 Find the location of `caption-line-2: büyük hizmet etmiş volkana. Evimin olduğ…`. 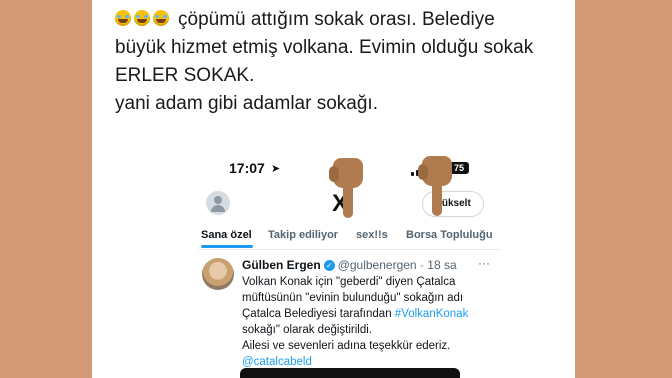

caption-line-2: büyük hizmet etmiş volkana. Evimin olduğ… is located at coordinates (324, 47).